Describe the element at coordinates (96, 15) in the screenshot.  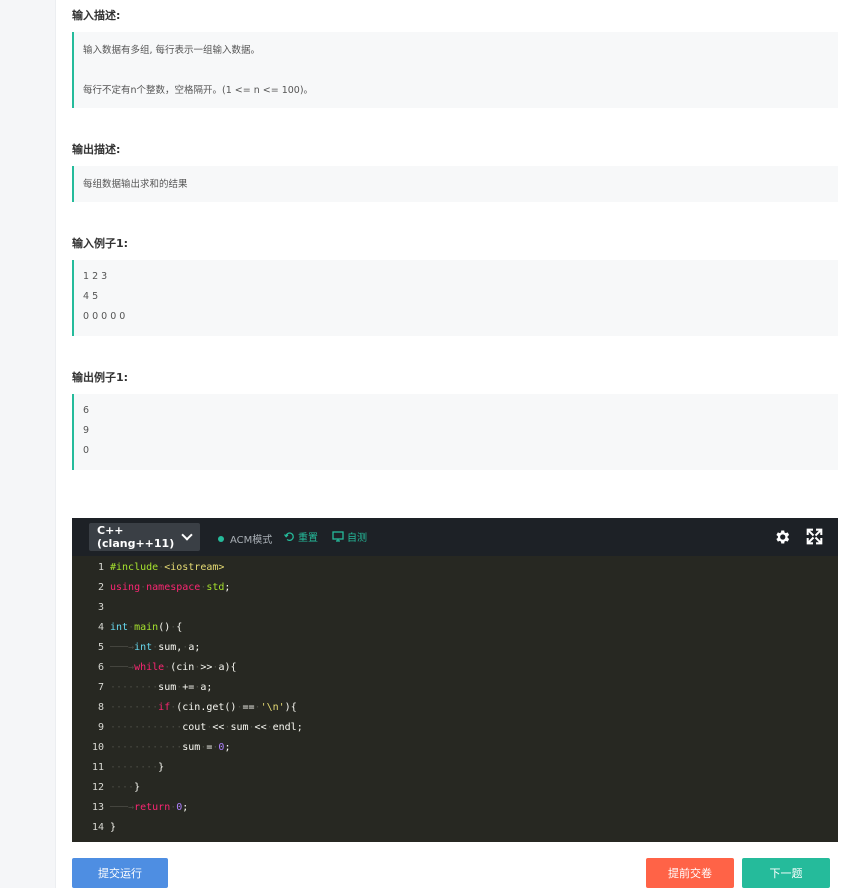
I see `input-description-title: 输入描述:` at that location.